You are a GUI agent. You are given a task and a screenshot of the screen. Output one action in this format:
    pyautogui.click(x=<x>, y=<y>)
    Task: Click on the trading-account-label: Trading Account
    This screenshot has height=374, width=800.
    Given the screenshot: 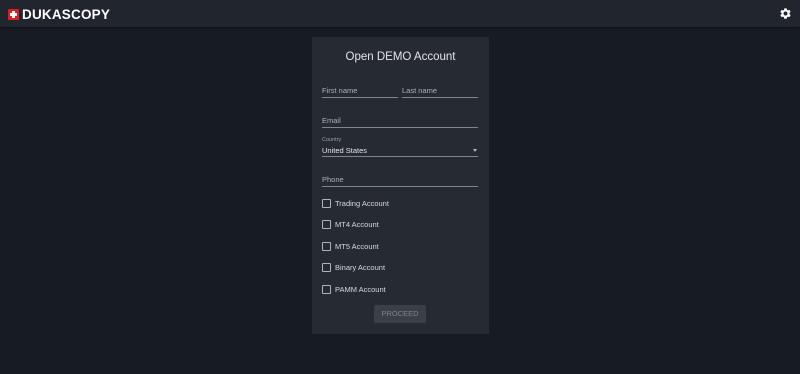 What is the action you would take?
    pyautogui.click(x=362, y=203)
    